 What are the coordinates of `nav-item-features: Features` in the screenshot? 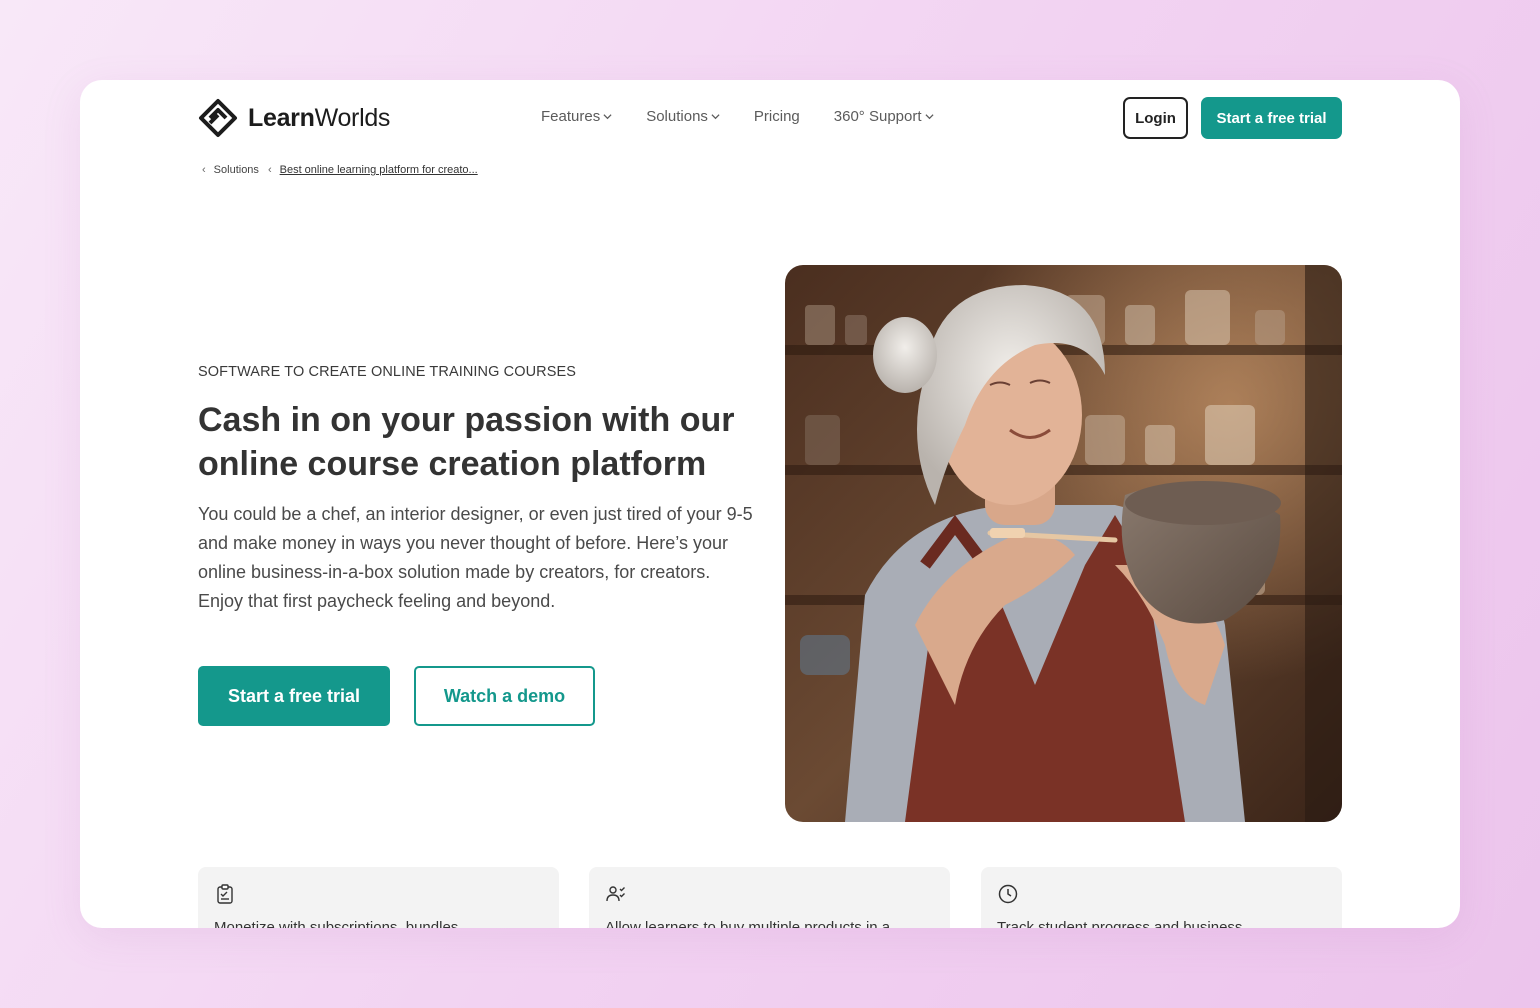 It's located at (576, 116).